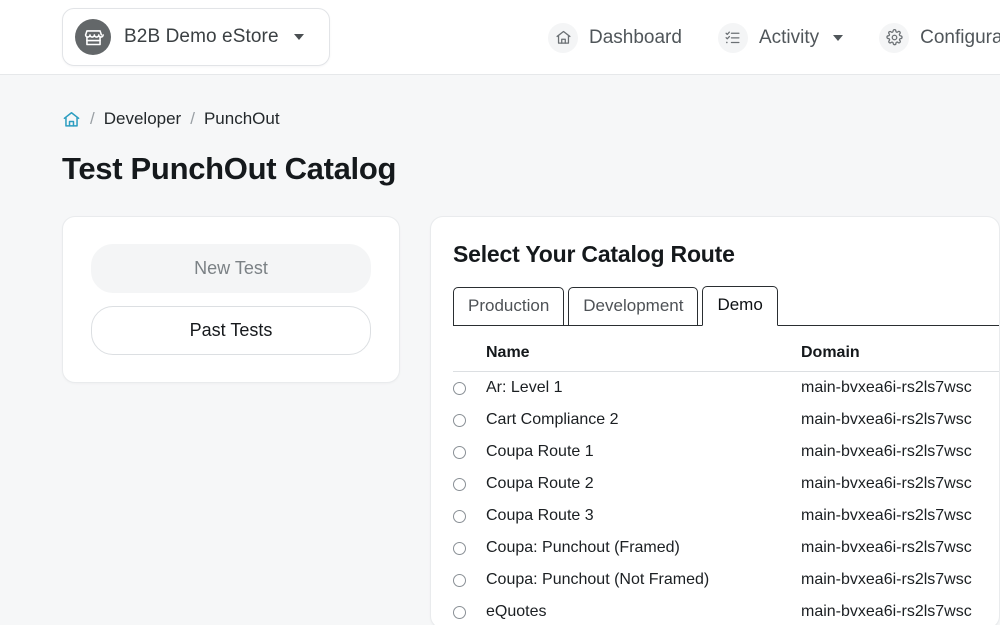 This screenshot has height=625, width=1000. I want to click on nav-item-dashboard: Dashboard, so click(615, 37).